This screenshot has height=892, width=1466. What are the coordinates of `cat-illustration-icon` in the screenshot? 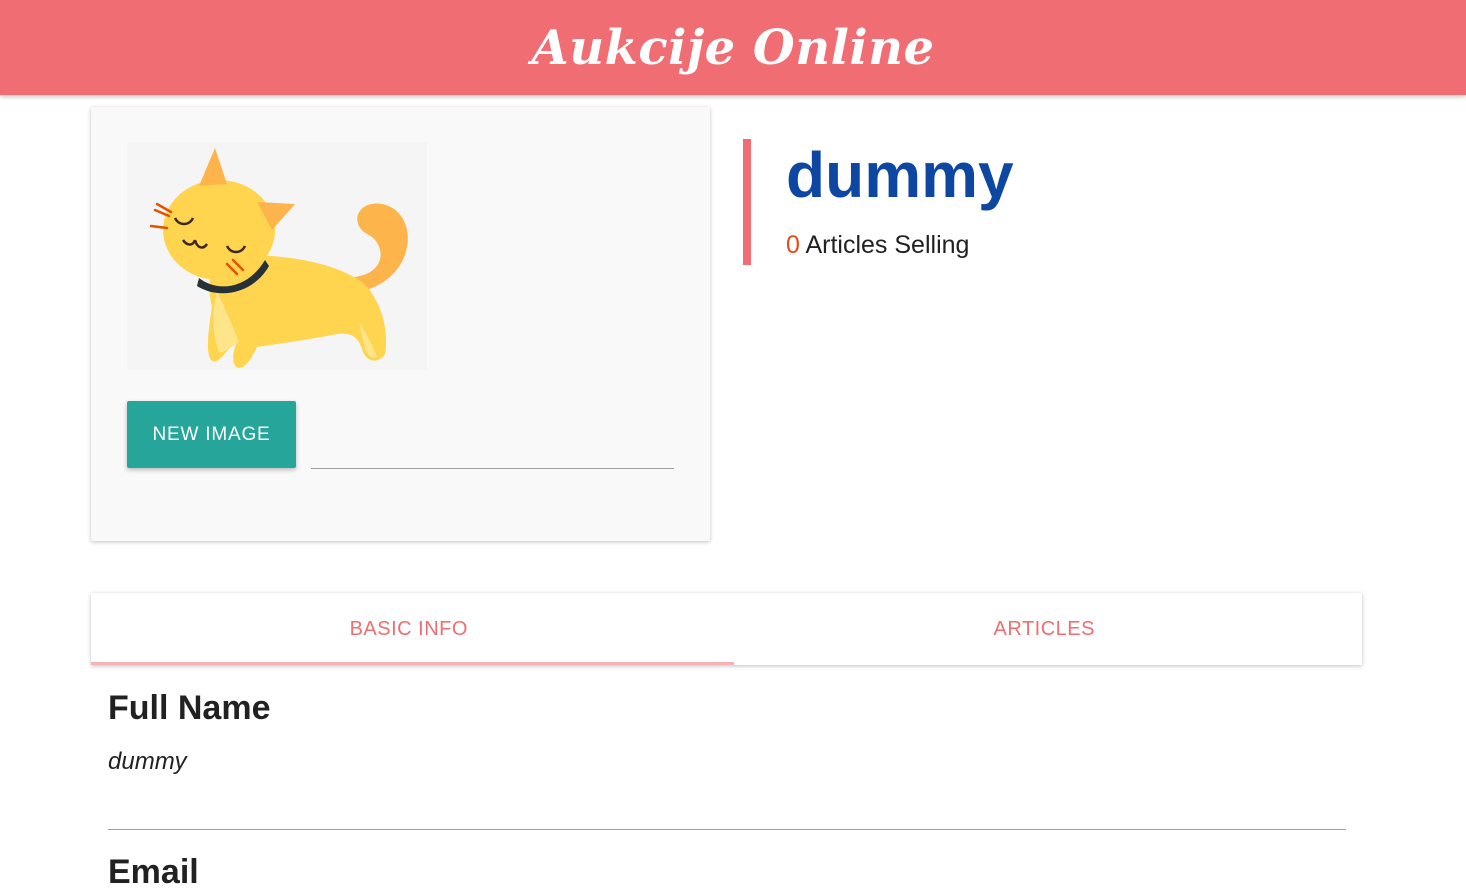 It's located at (278, 258).